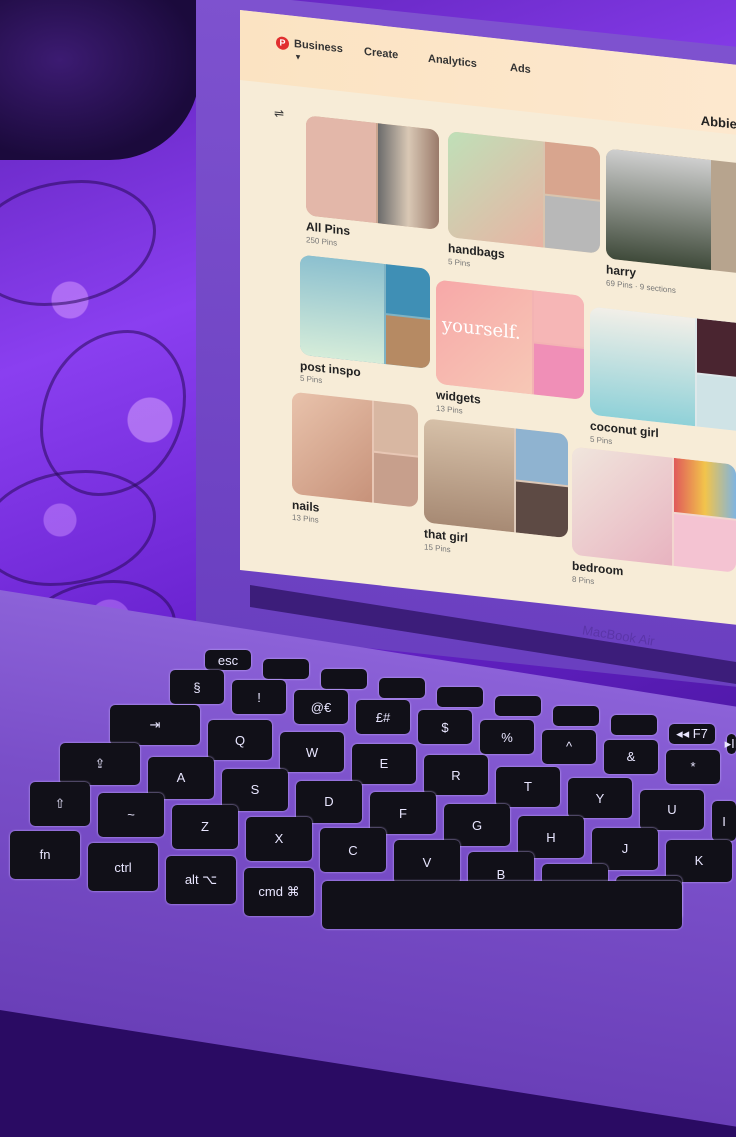  What do you see at coordinates (381, 54) in the screenshot?
I see `nav-create: Create` at bounding box center [381, 54].